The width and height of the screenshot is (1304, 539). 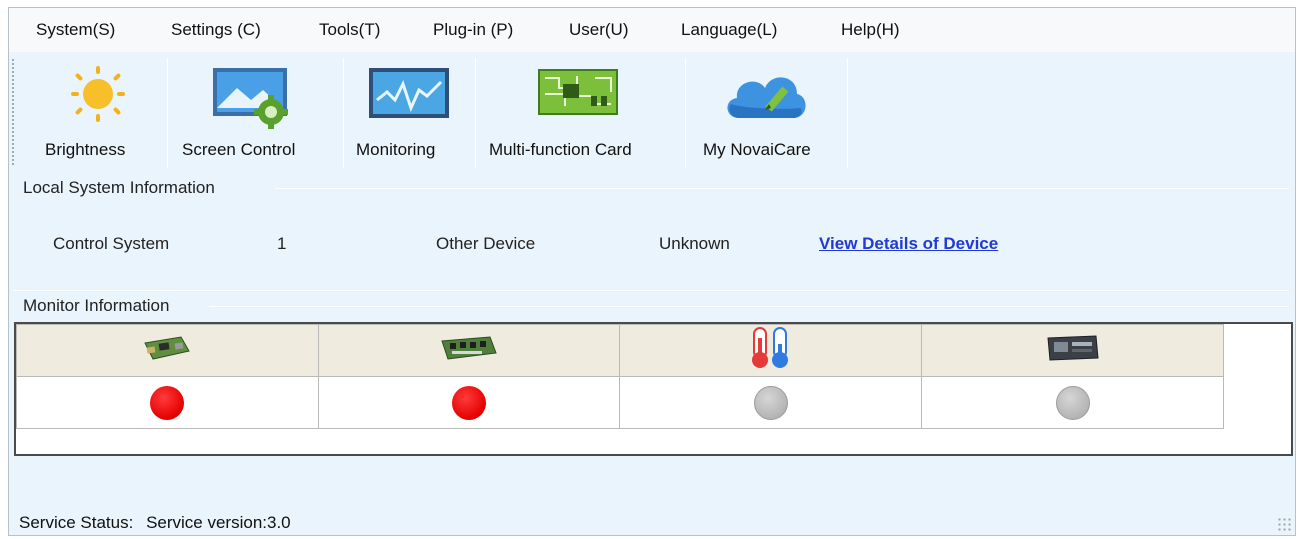 I want to click on monitor-col-sending-card, so click(x=167, y=350).